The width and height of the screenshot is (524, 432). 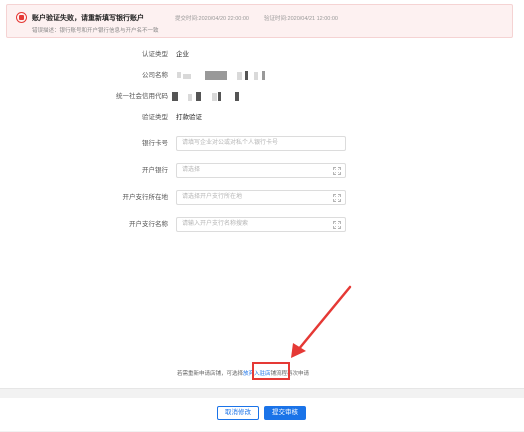 I want to click on hint-prefix: 若需重新申请店铺，可选择, so click(x=210, y=374).